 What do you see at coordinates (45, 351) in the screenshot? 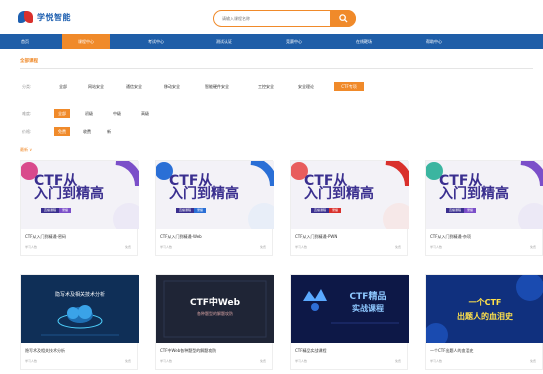
I see `course-title: 隐写术及相关技术分析` at bounding box center [45, 351].